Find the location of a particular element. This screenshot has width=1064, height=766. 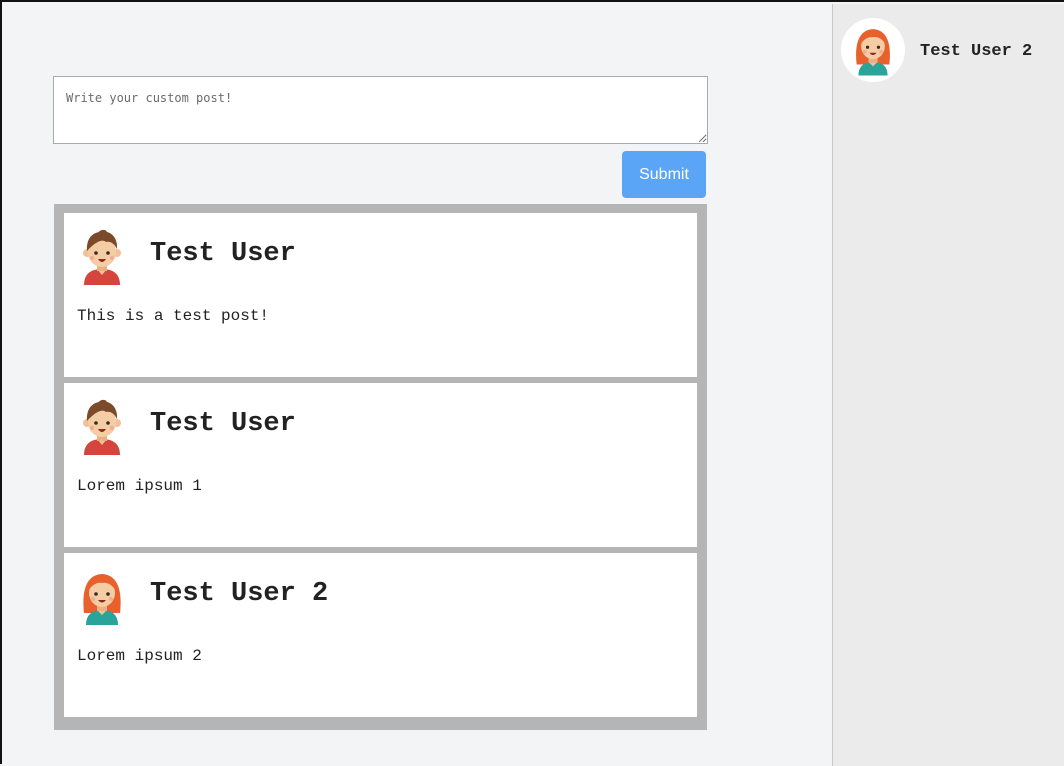

sidebar-user-name: Test User 2 is located at coordinates (976, 51).